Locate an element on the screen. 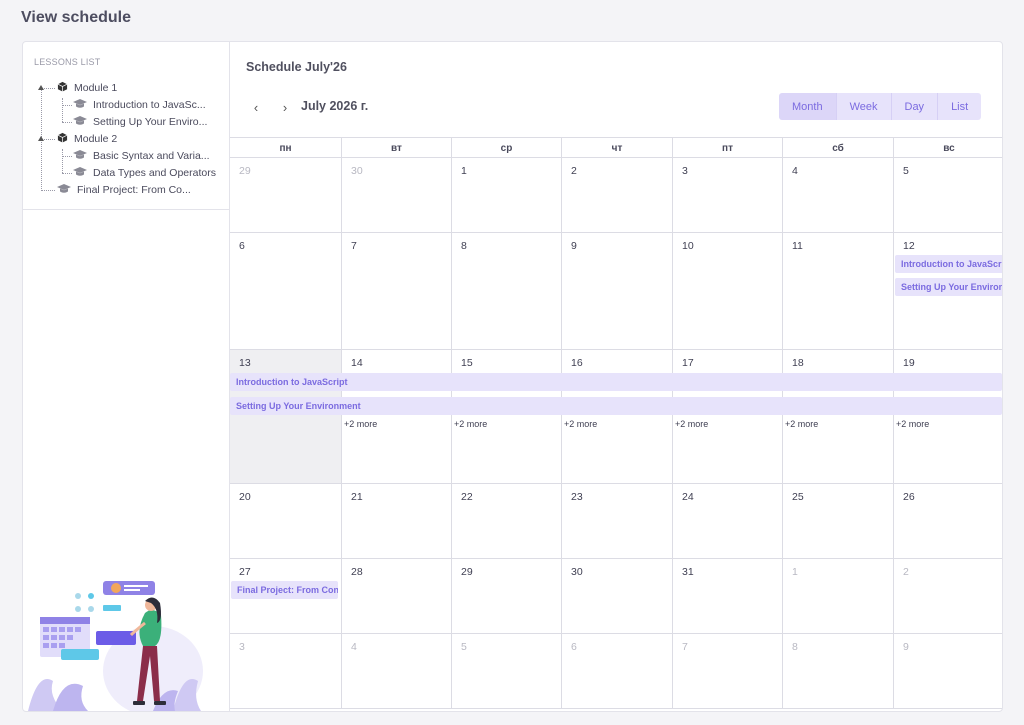  day-number: 6 is located at coordinates (574, 647).